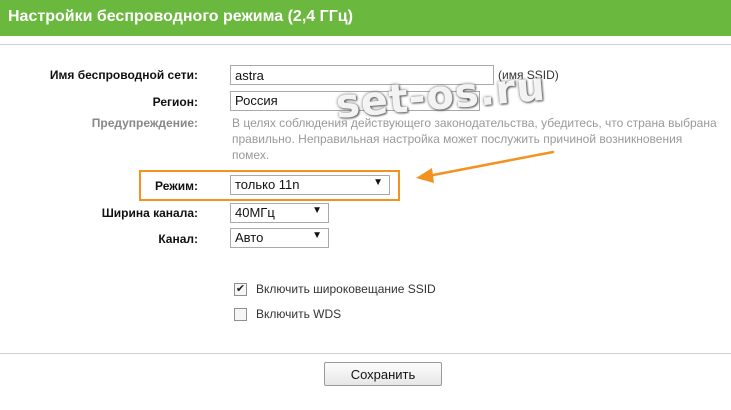 This screenshot has height=410, width=731. Describe the element at coordinates (490, 164) in the screenshot. I see `annotation-arrow-line` at that location.